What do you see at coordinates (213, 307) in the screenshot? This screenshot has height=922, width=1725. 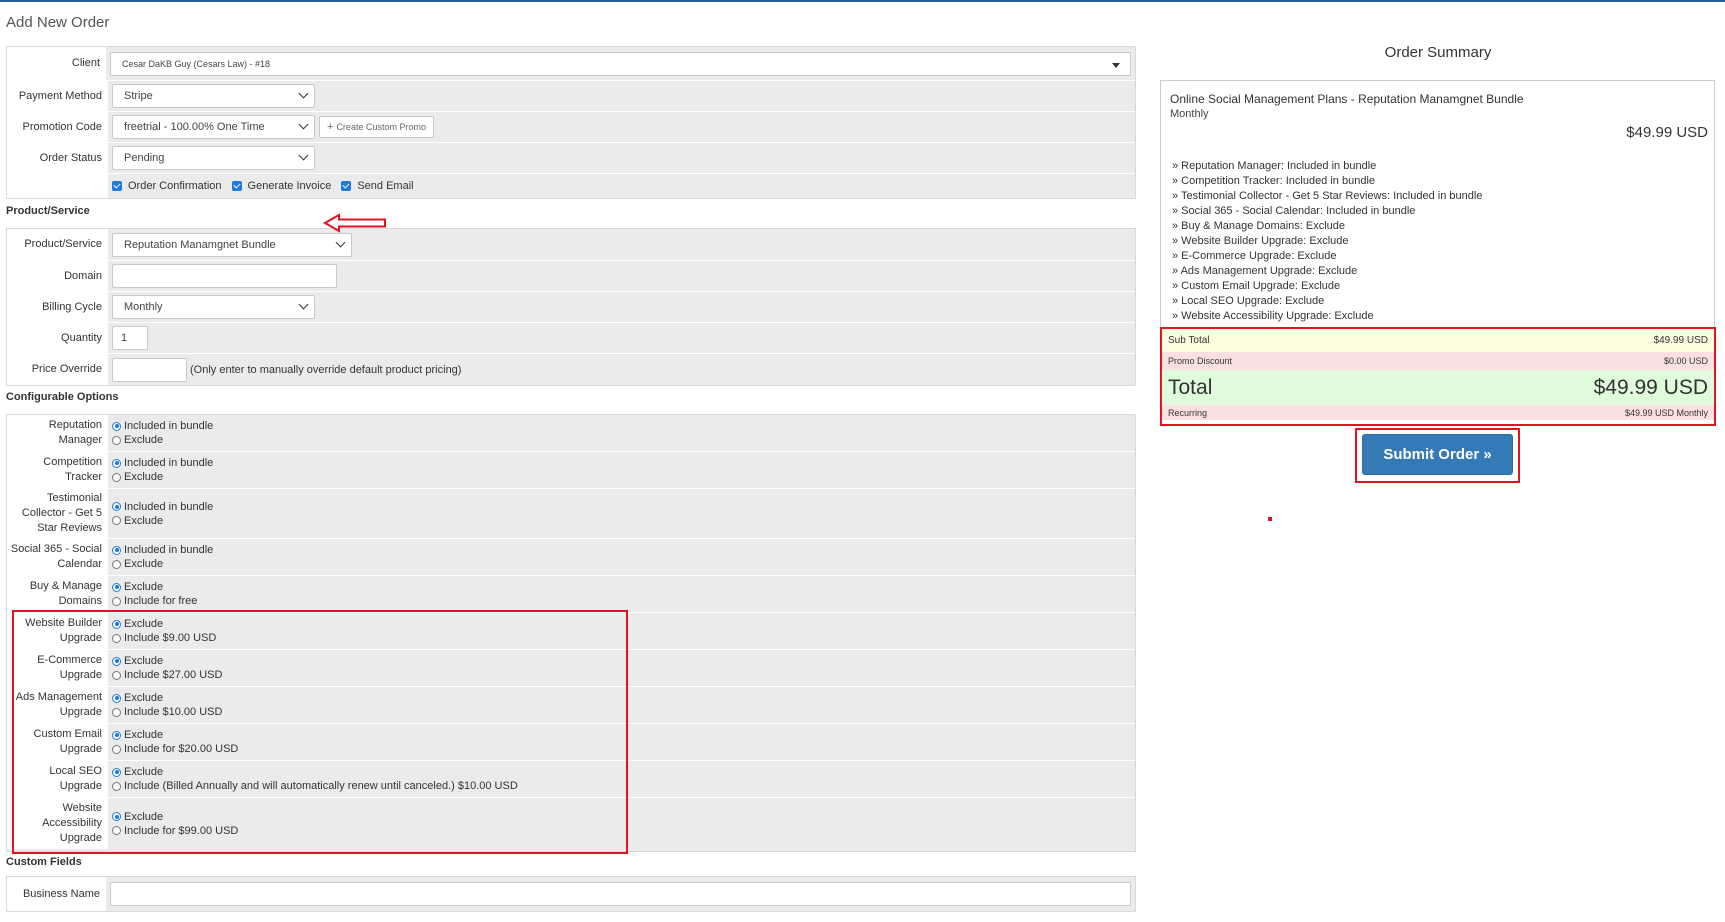 I see `billing-cycle-select: Monthly` at bounding box center [213, 307].